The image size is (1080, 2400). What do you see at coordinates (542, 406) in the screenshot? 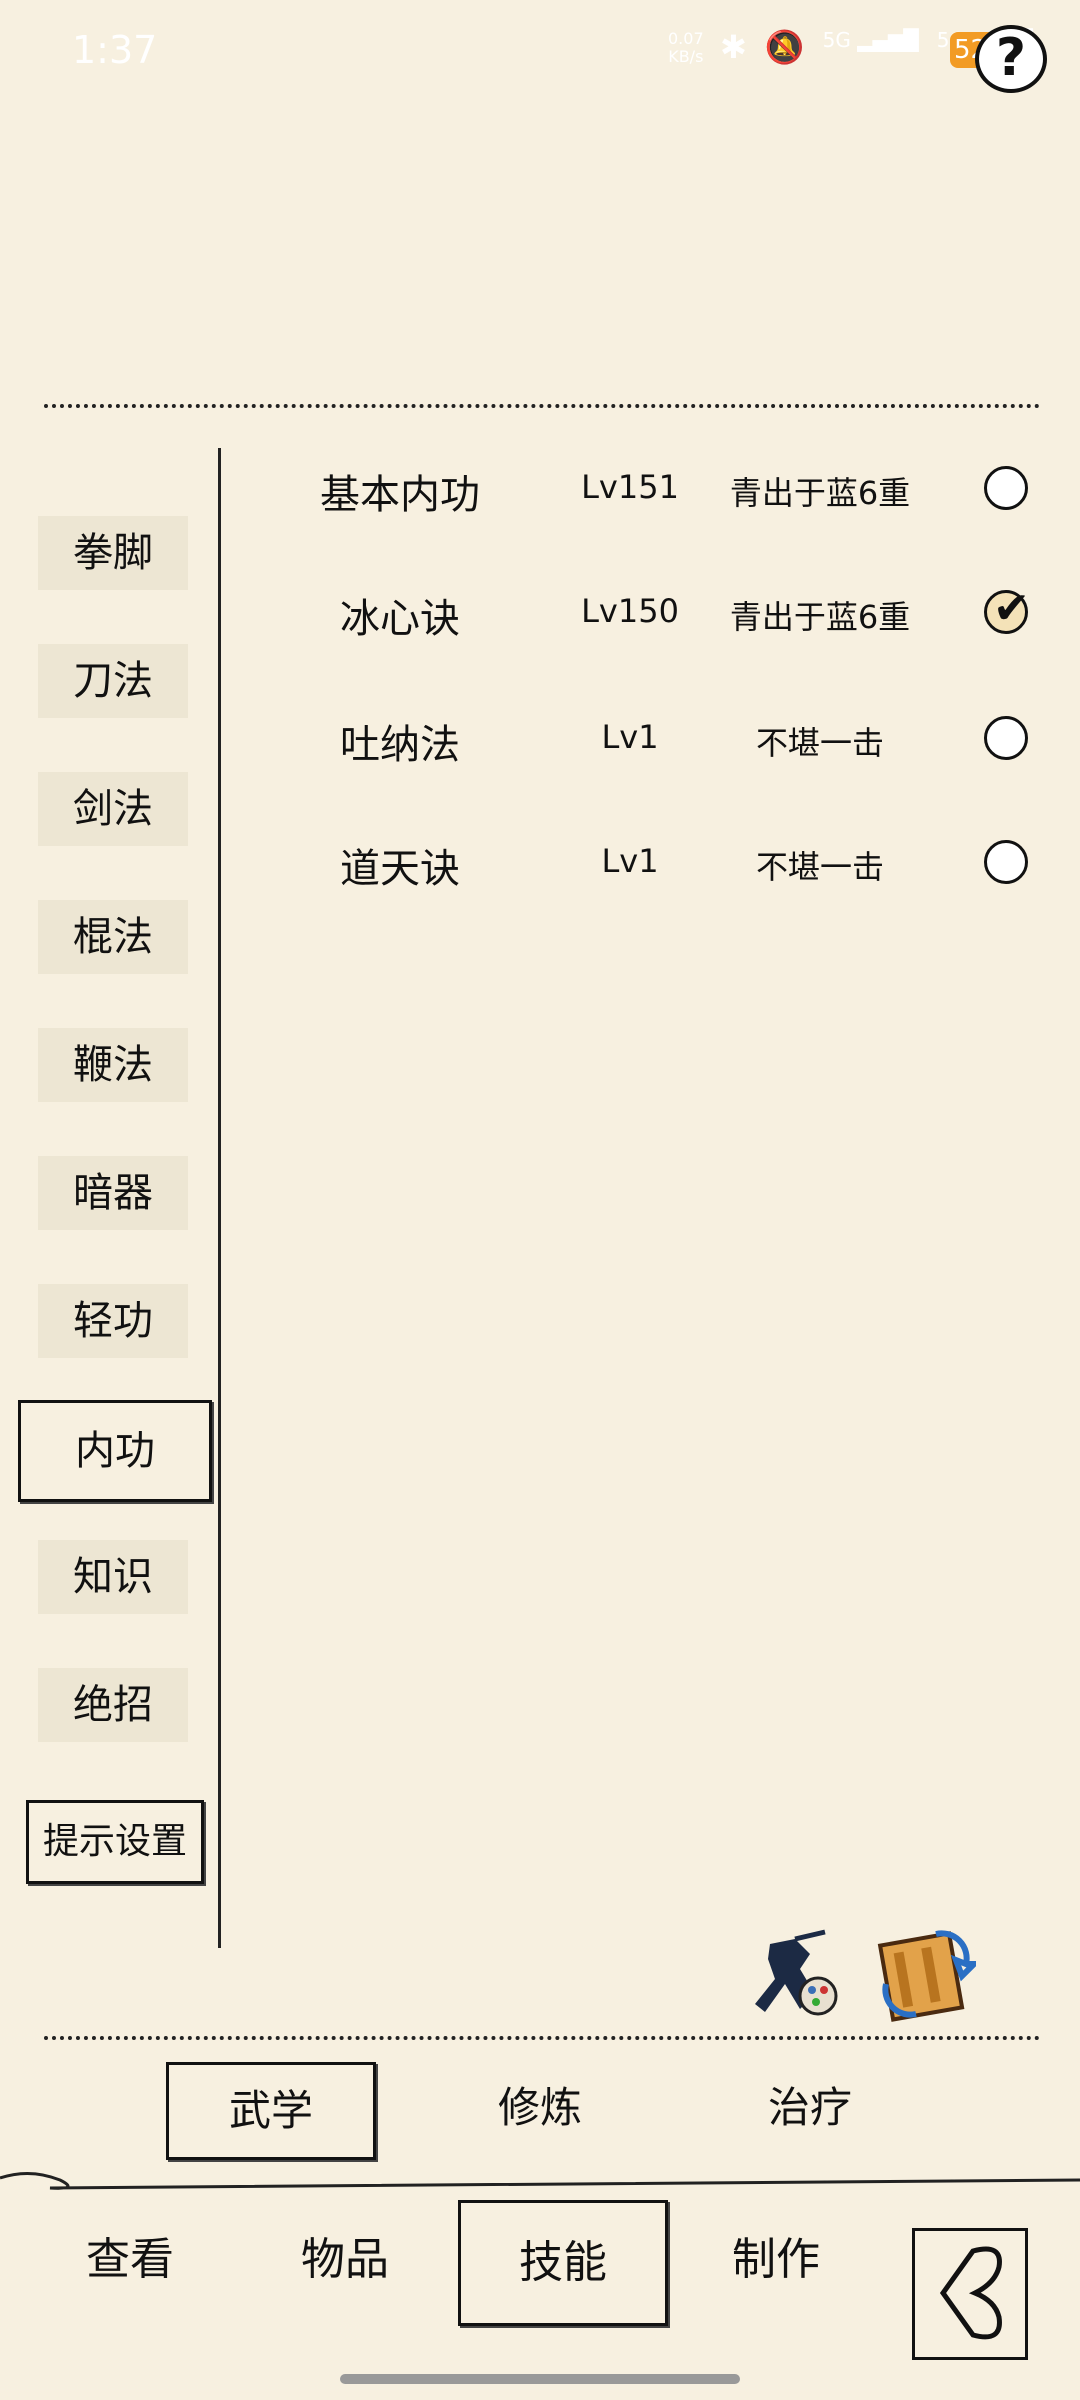
I see `top-divider` at bounding box center [542, 406].